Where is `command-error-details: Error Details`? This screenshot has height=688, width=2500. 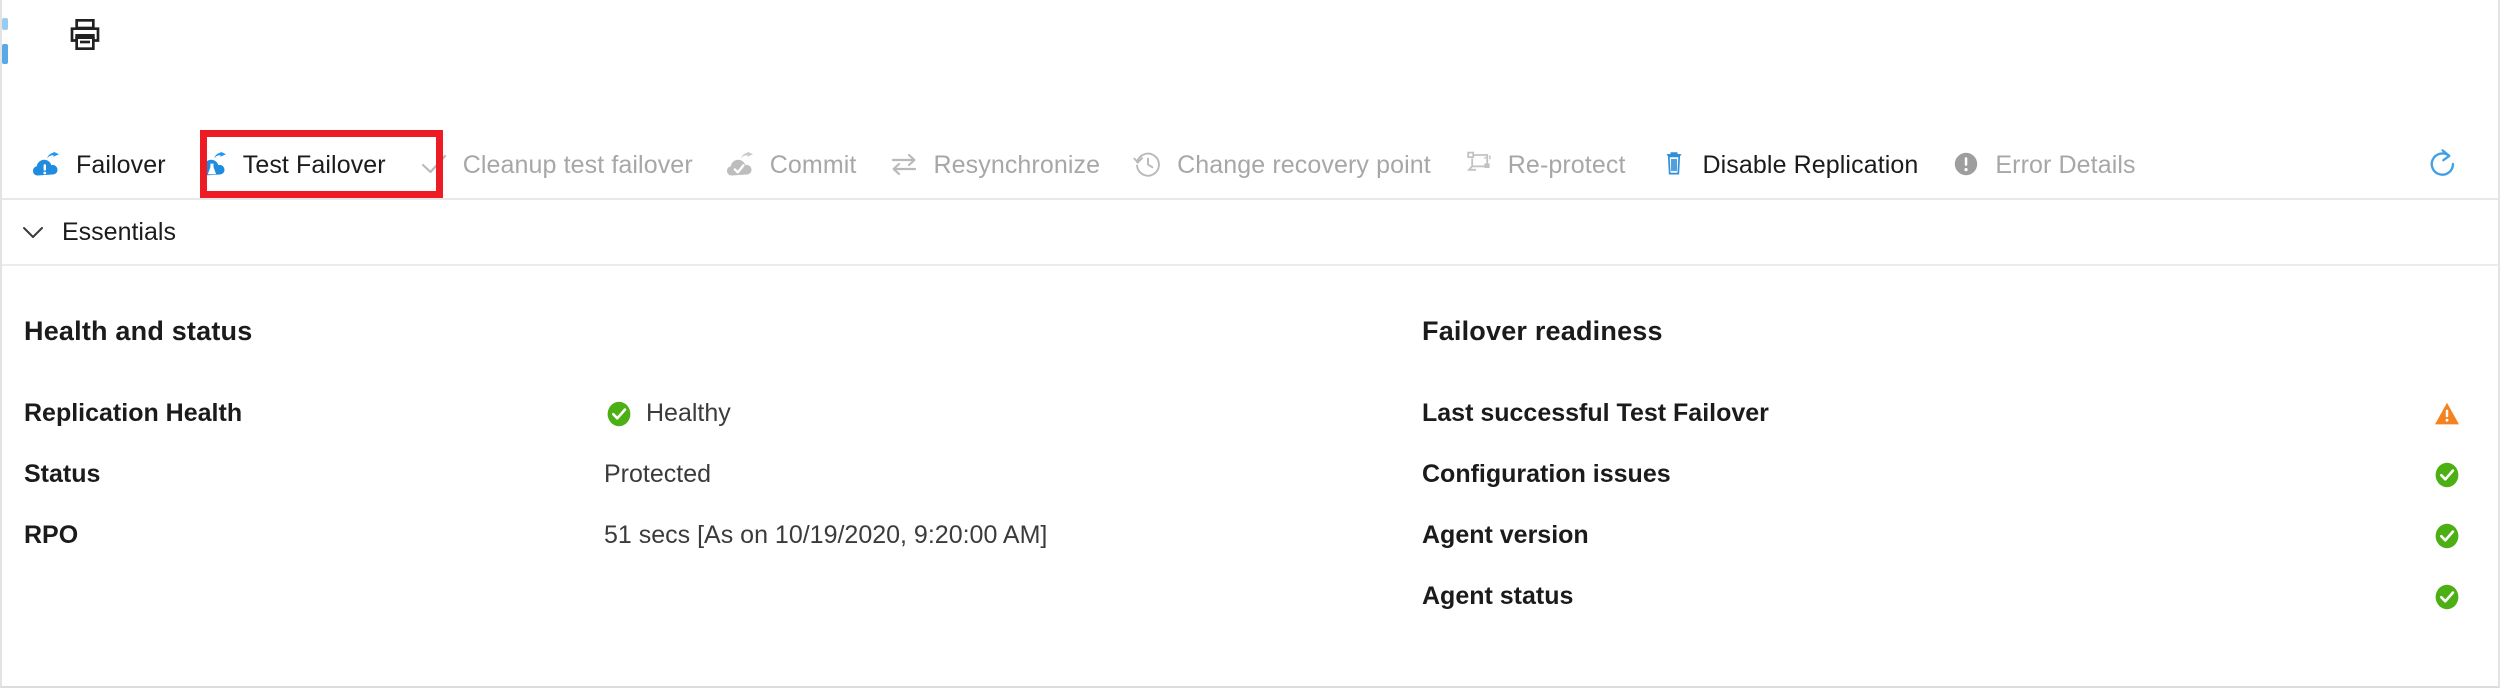
command-error-details: Error Details is located at coordinates (2043, 164).